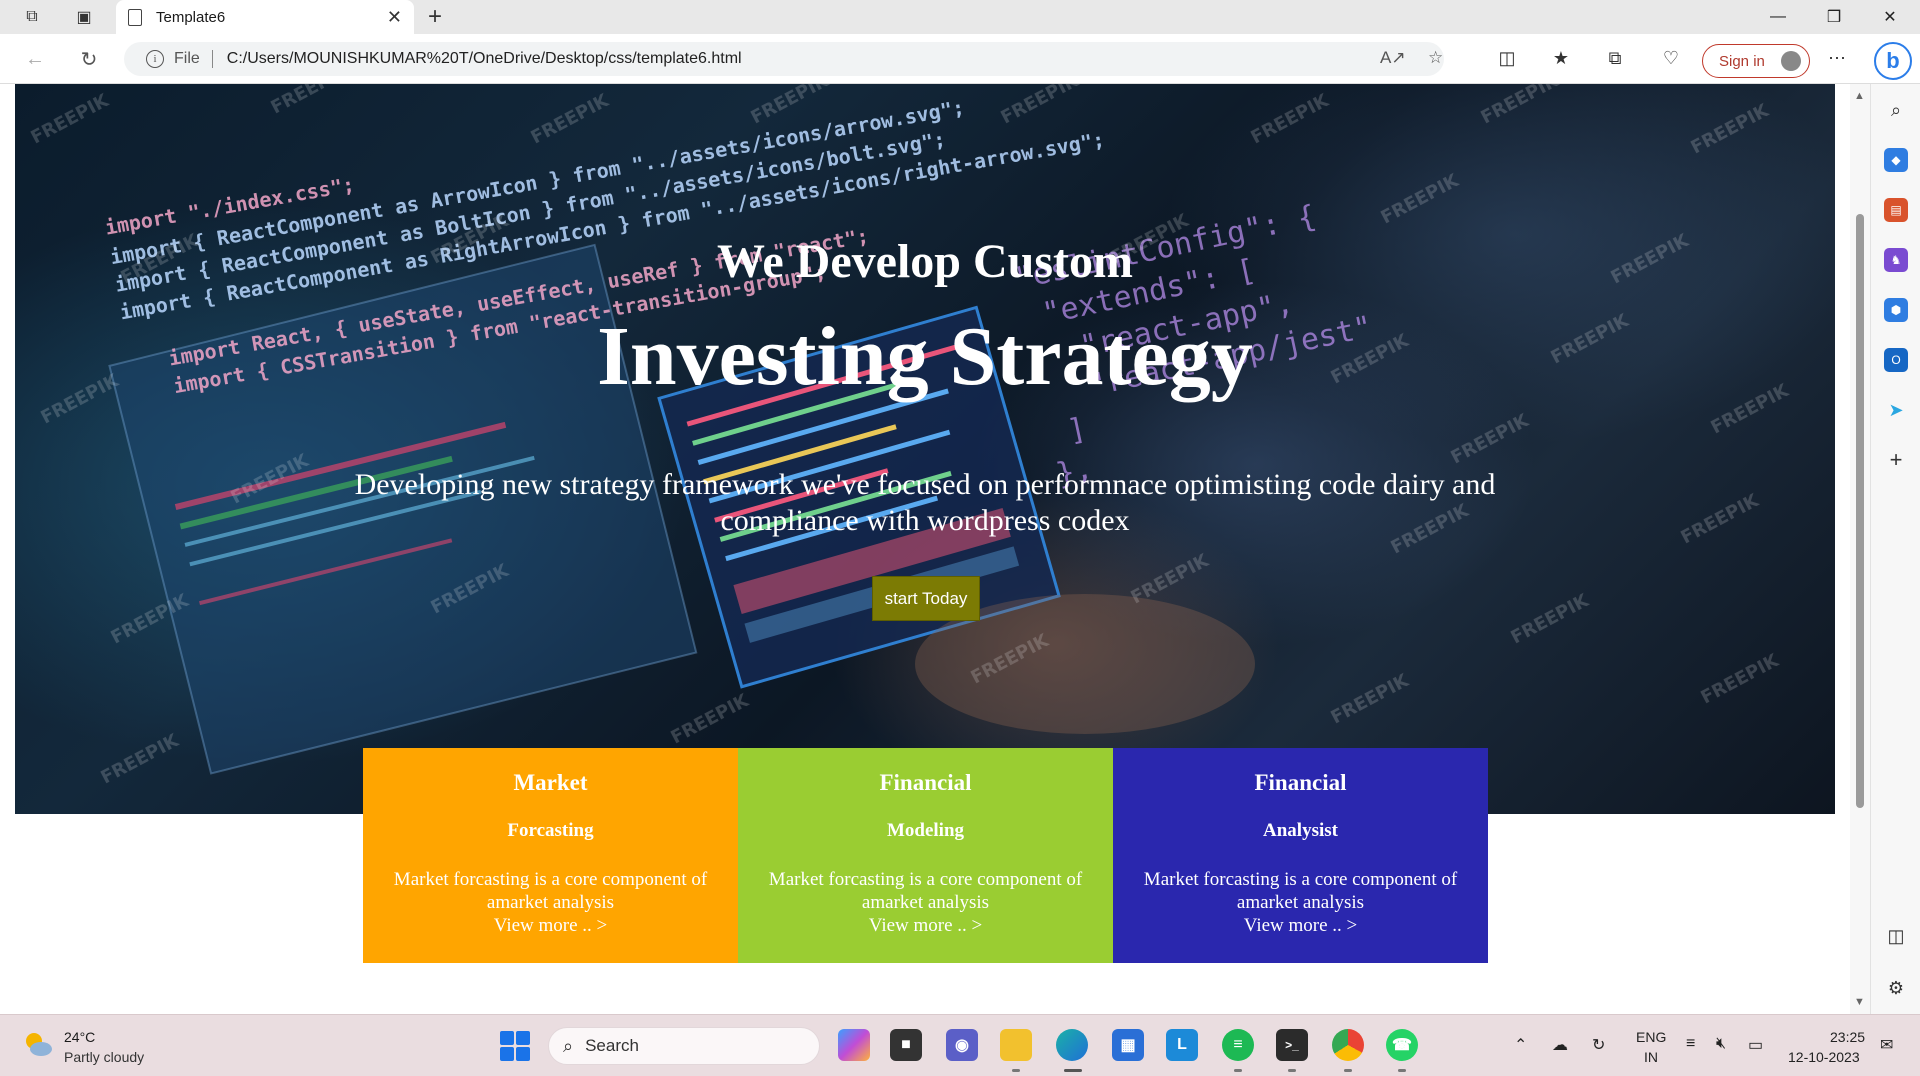  I want to click on chrome-icon, so click(1348, 1045).